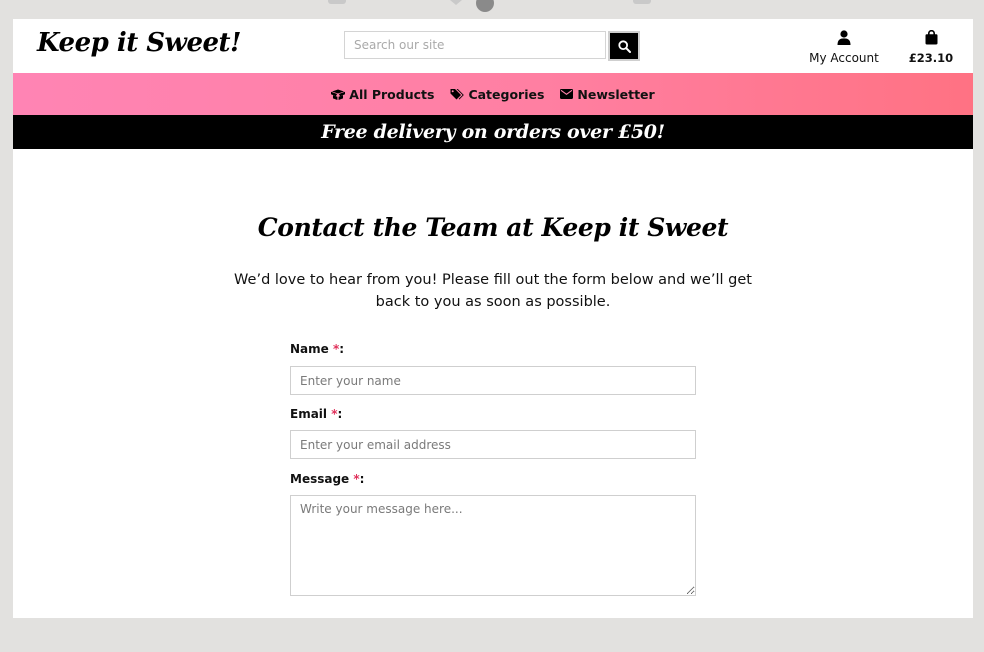 This screenshot has height=652, width=984. What do you see at coordinates (567, 94) in the screenshot?
I see `envelope-icon` at bounding box center [567, 94].